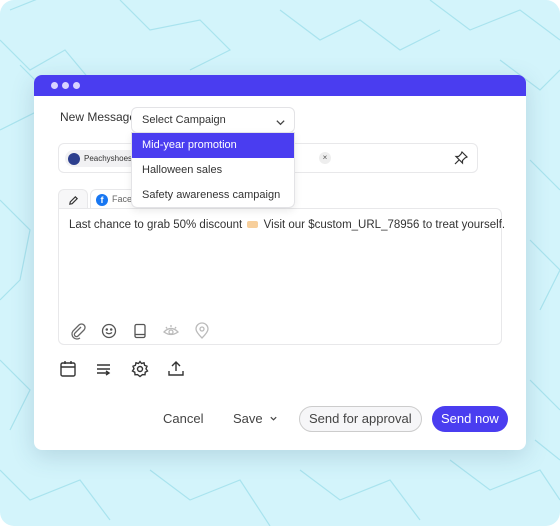 The height and width of the screenshot is (526, 560). What do you see at coordinates (78, 331) in the screenshot?
I see `paperclip-icon` at bounding box center [78, 331].